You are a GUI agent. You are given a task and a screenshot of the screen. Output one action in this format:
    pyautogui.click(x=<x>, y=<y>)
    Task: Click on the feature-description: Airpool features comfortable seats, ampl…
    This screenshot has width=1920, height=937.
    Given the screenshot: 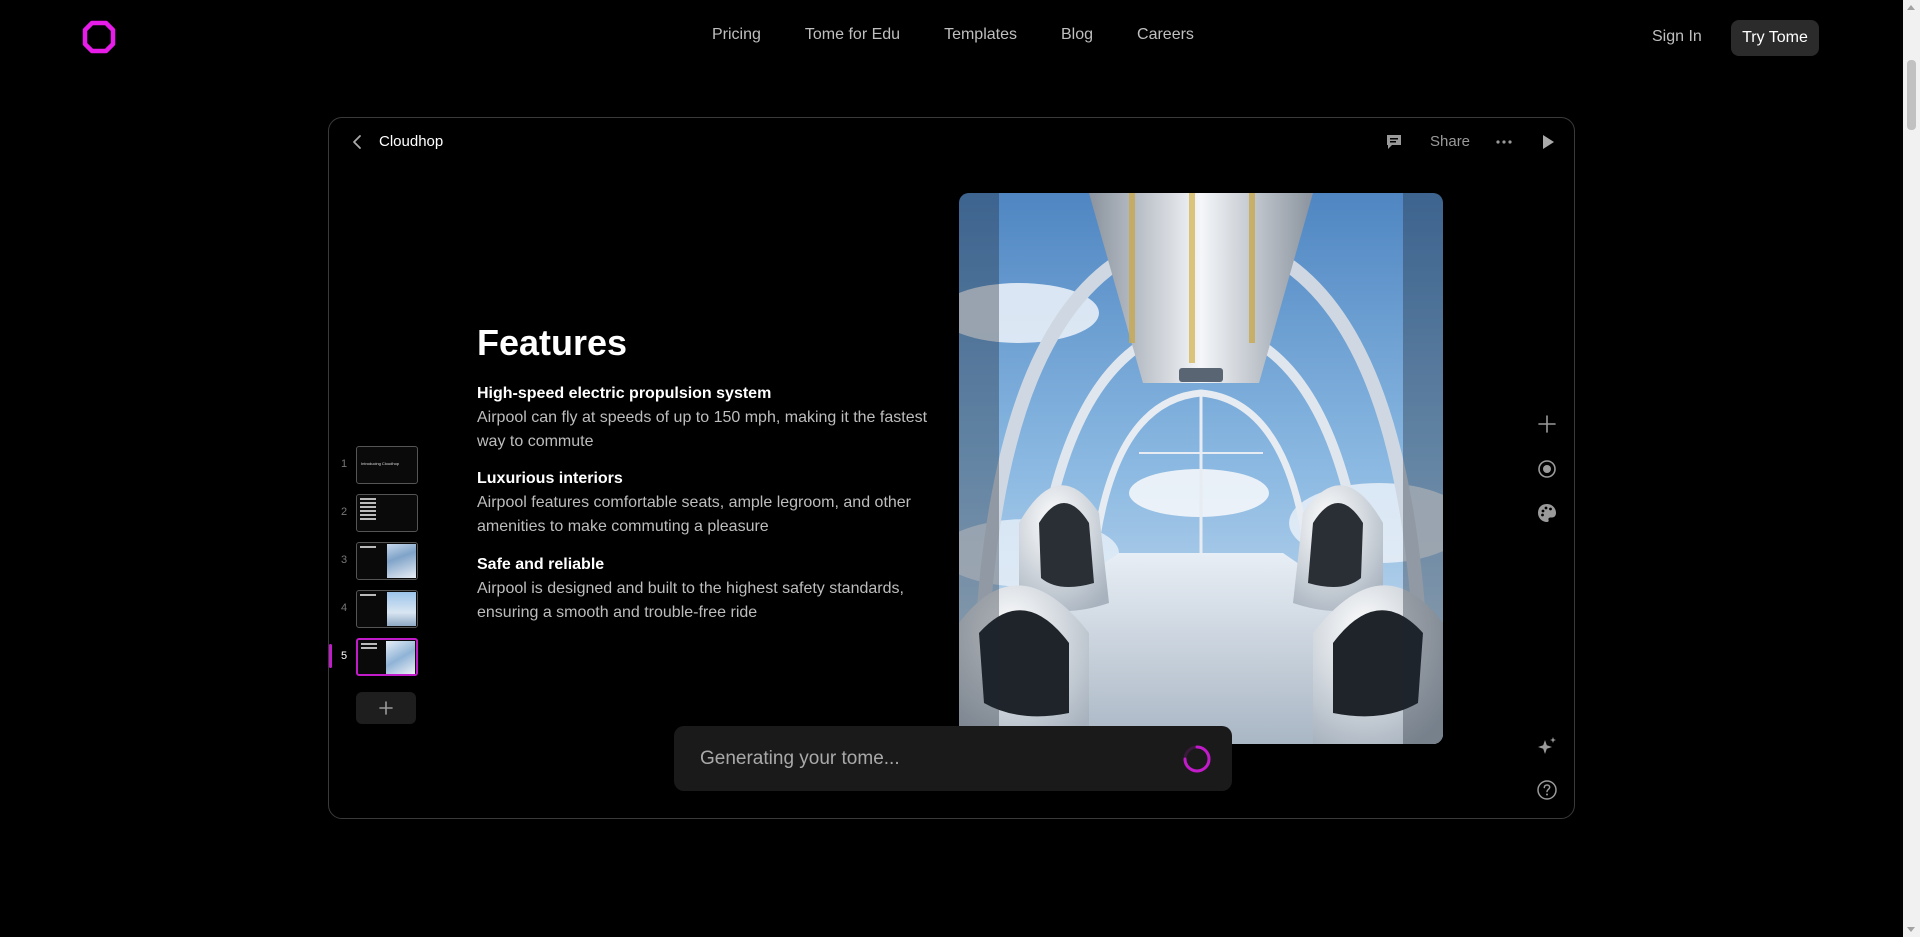 What is the action you would take?
    pyautogui.click(x=694, y=514)
    